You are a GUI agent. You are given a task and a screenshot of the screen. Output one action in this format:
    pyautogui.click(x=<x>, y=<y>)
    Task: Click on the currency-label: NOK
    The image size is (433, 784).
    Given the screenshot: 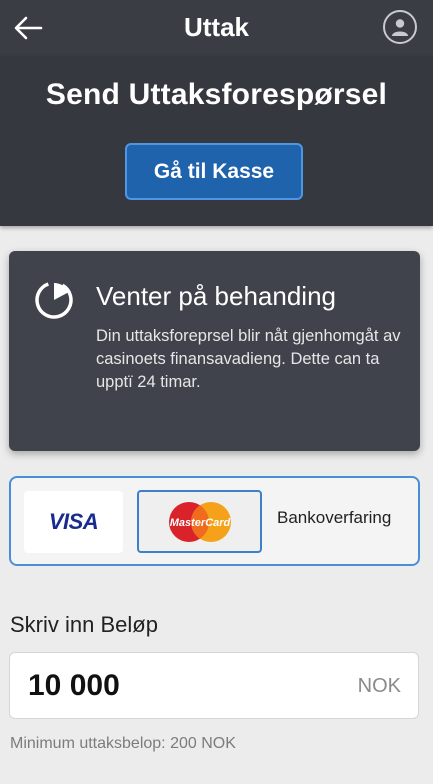 What is the action you would take?
    pyautogui.click(x=379, y=686)
    